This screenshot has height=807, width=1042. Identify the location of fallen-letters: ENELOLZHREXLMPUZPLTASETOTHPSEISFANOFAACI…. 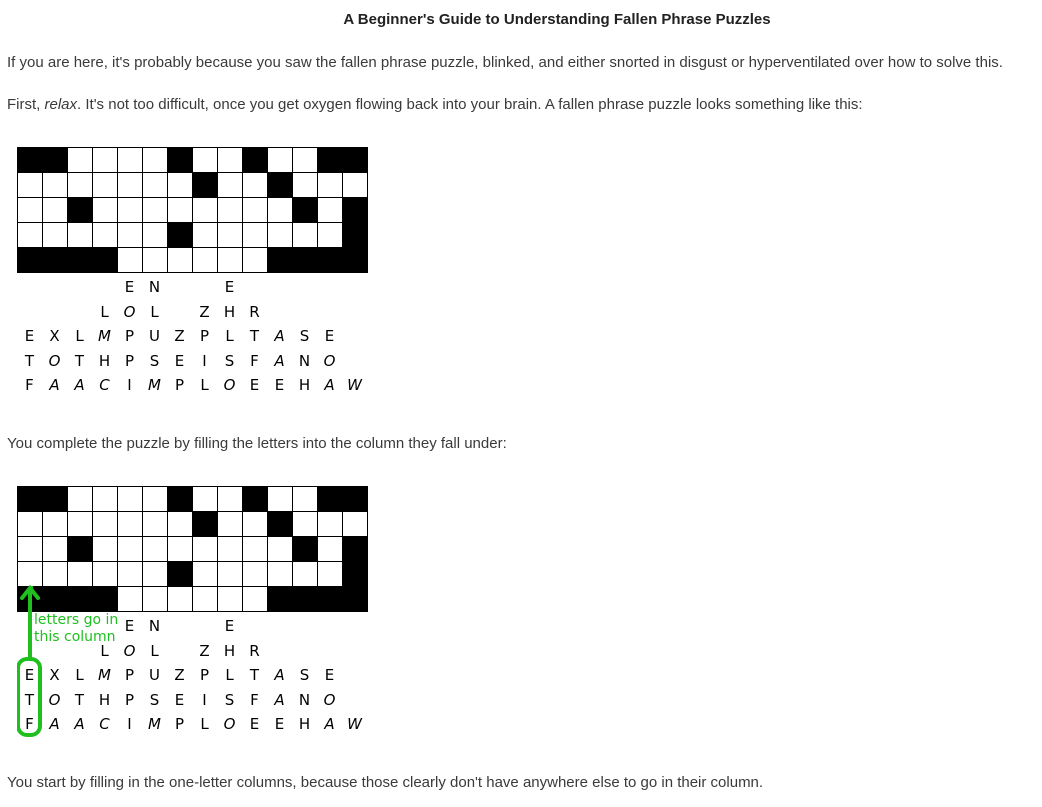
(192, 336).